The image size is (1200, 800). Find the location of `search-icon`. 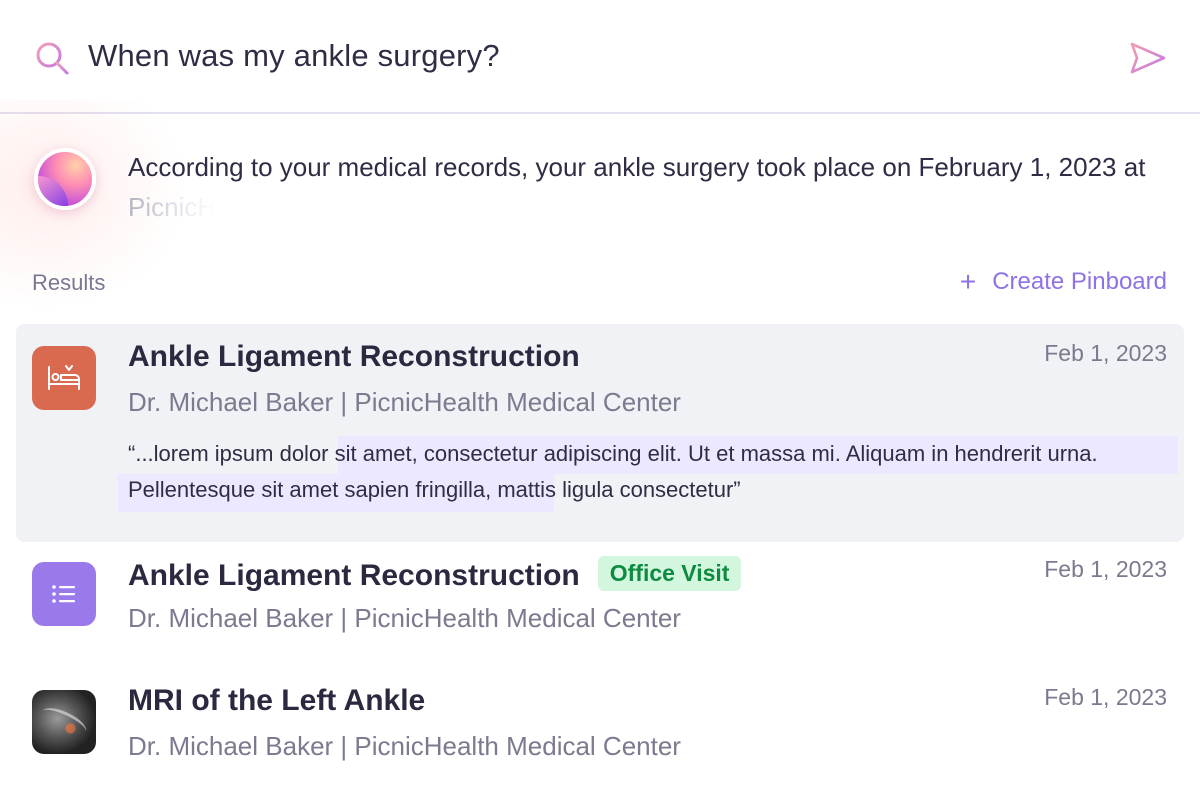

search-icon is located at coordinates (52, 58).